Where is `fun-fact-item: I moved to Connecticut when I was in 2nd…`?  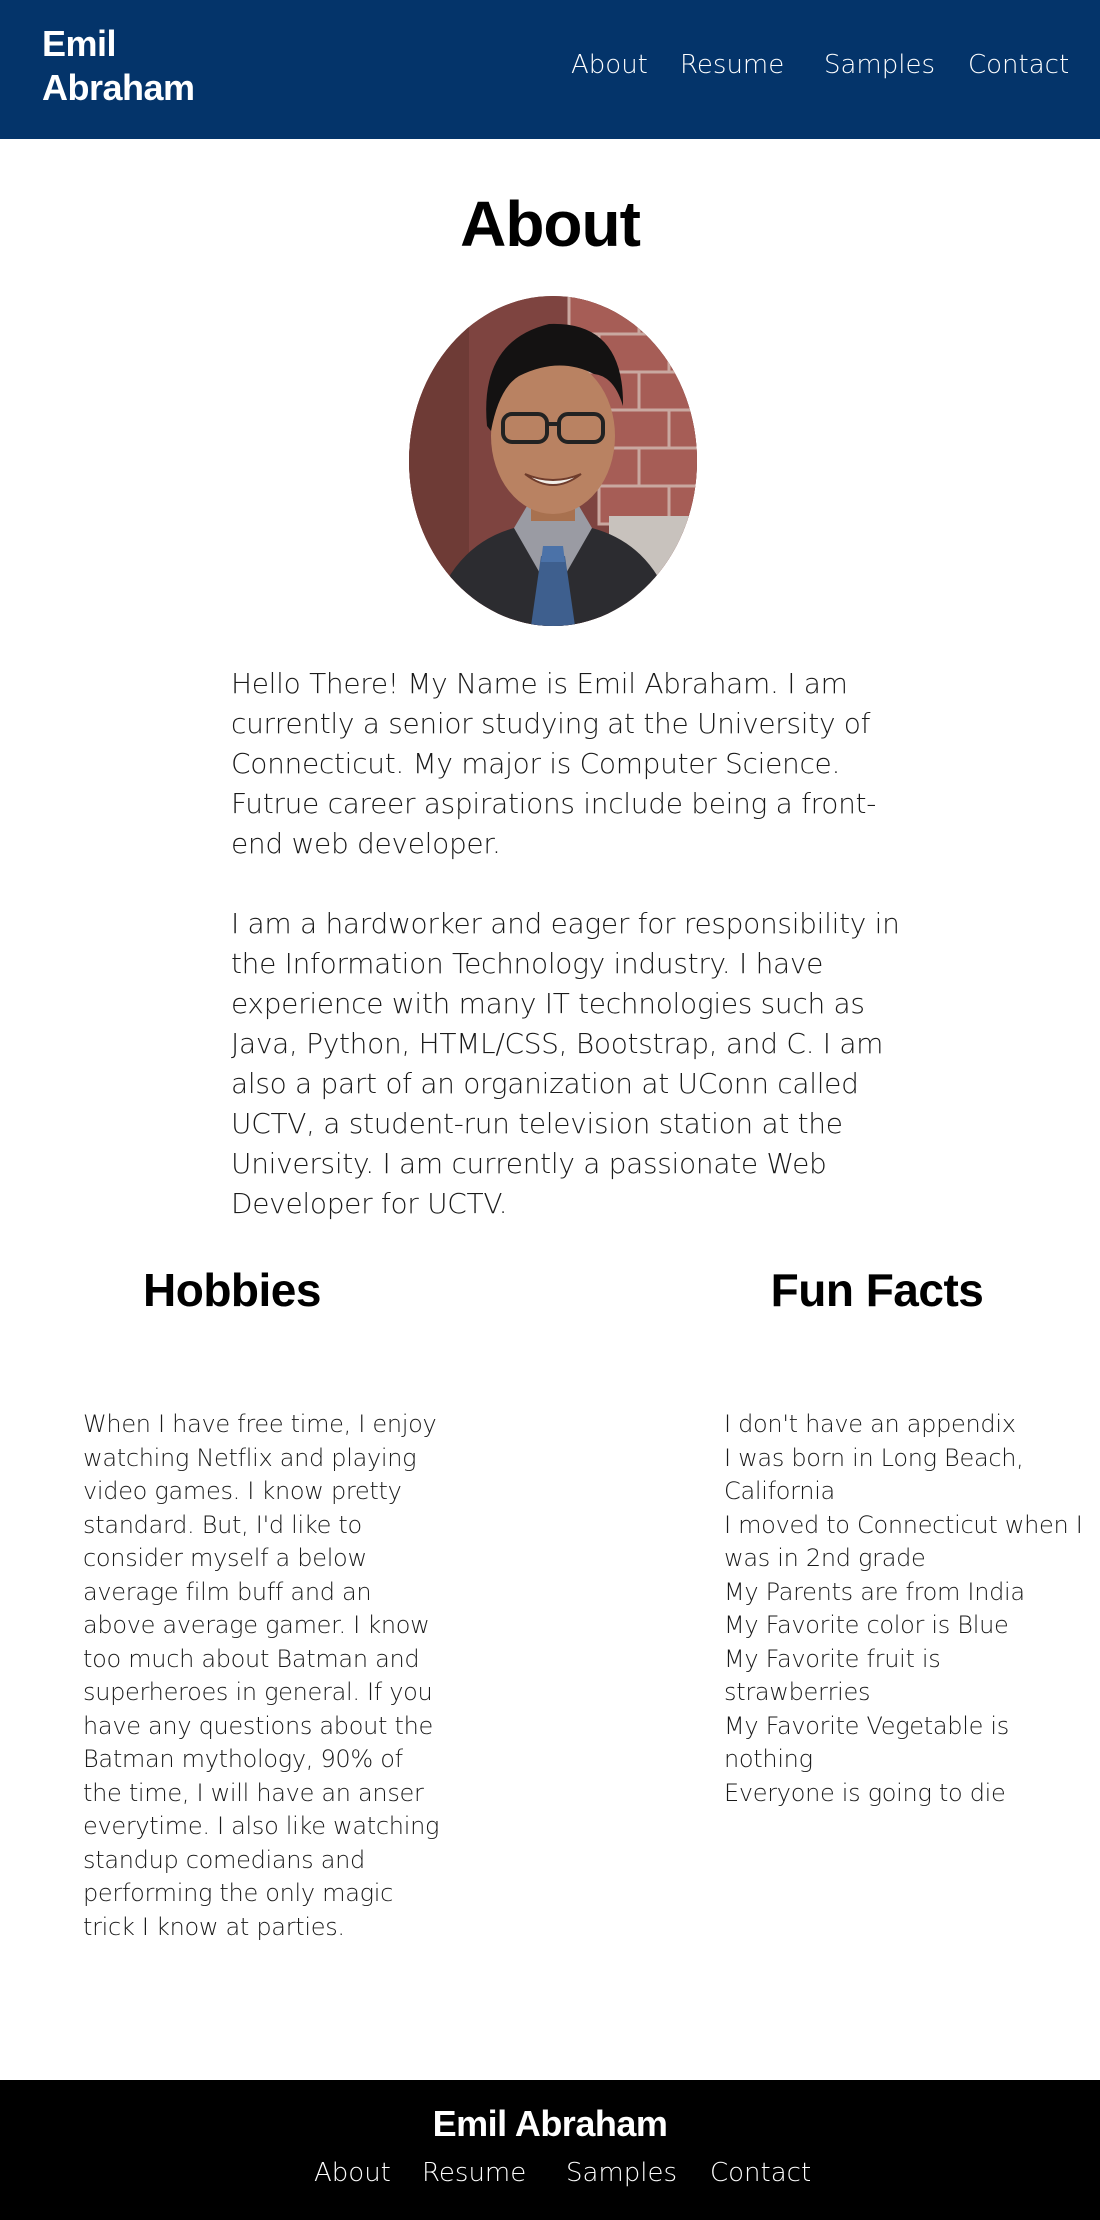 fun-fact-item: I moved to Connecticut when I was in 2nd… is located at coordinates (903, 1541).